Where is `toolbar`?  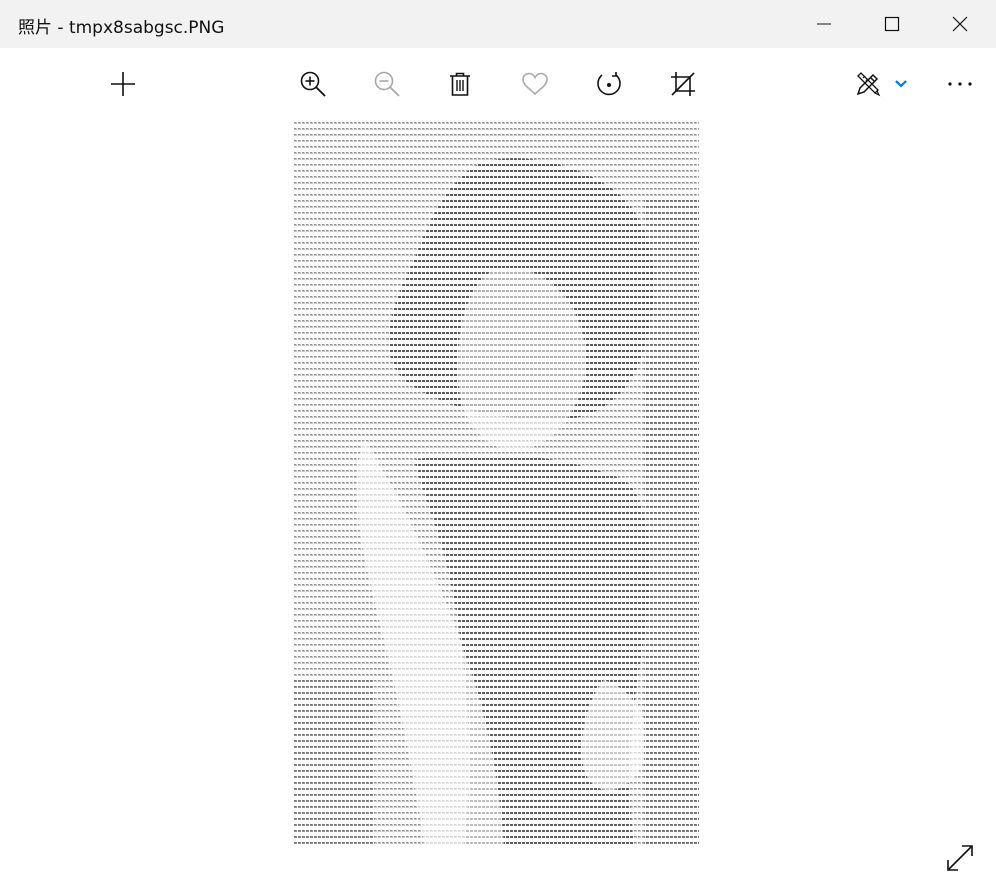 toolbar is located at coordinates (498, 84).